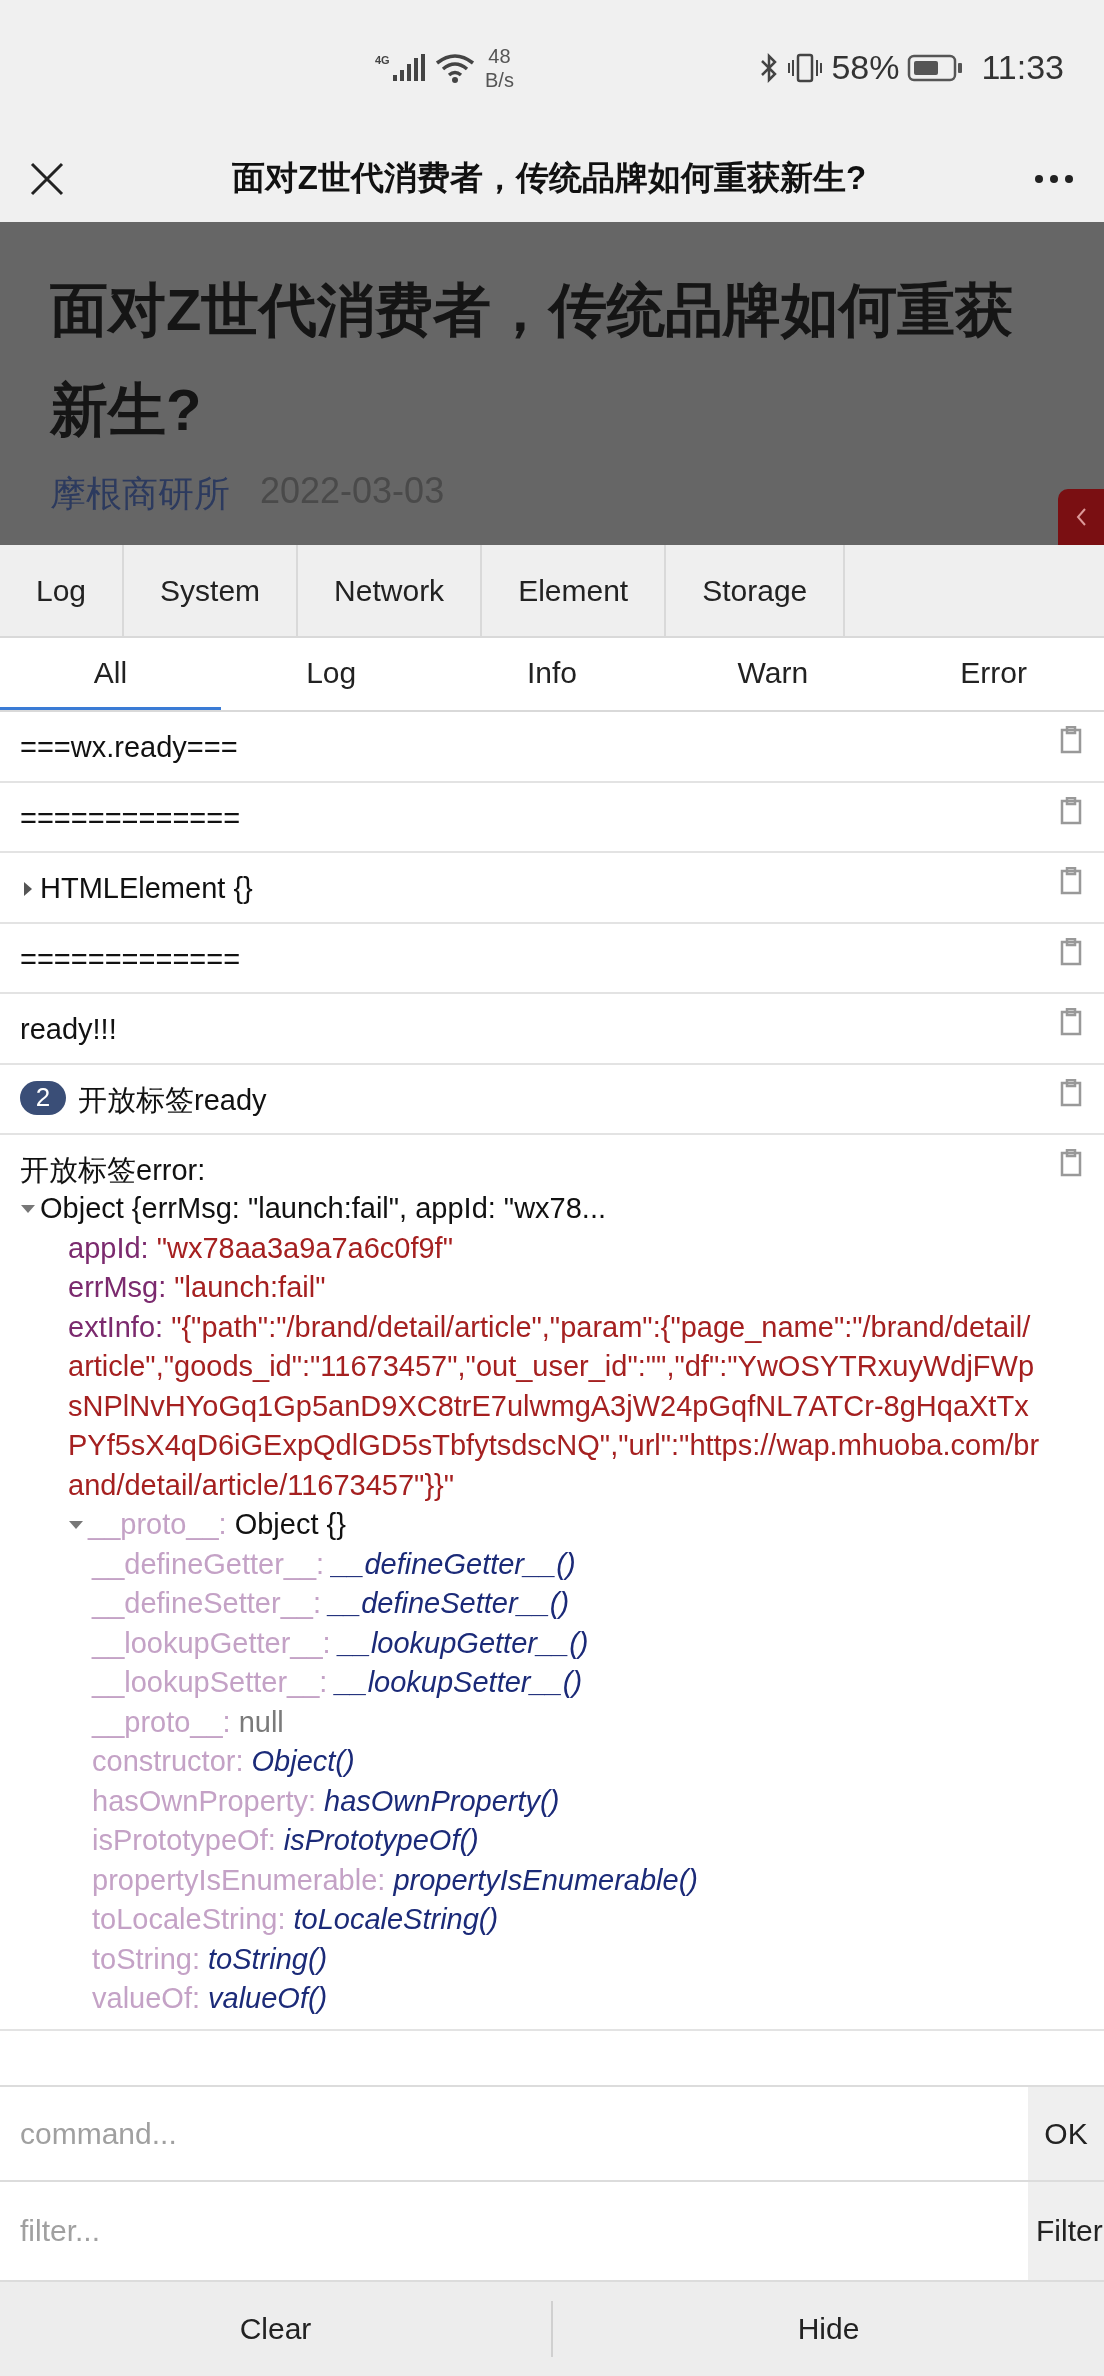  Describe the element at coordinates (47, 178) in the screenshot. I see `close-icon` at that location.